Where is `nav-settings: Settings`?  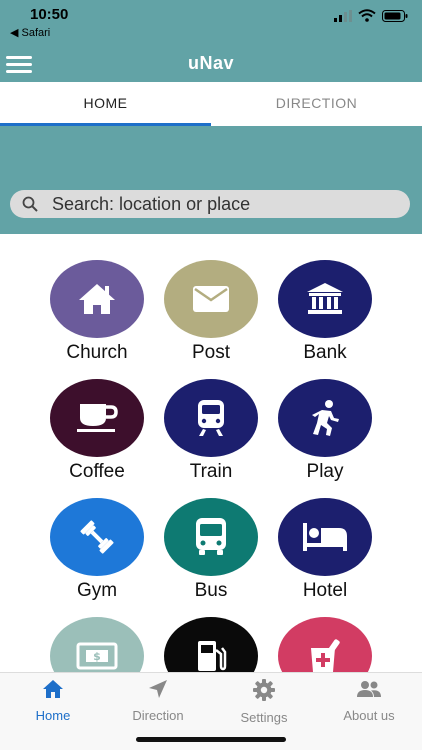 nav-settings: Settings is located at coordinates (264, 702).